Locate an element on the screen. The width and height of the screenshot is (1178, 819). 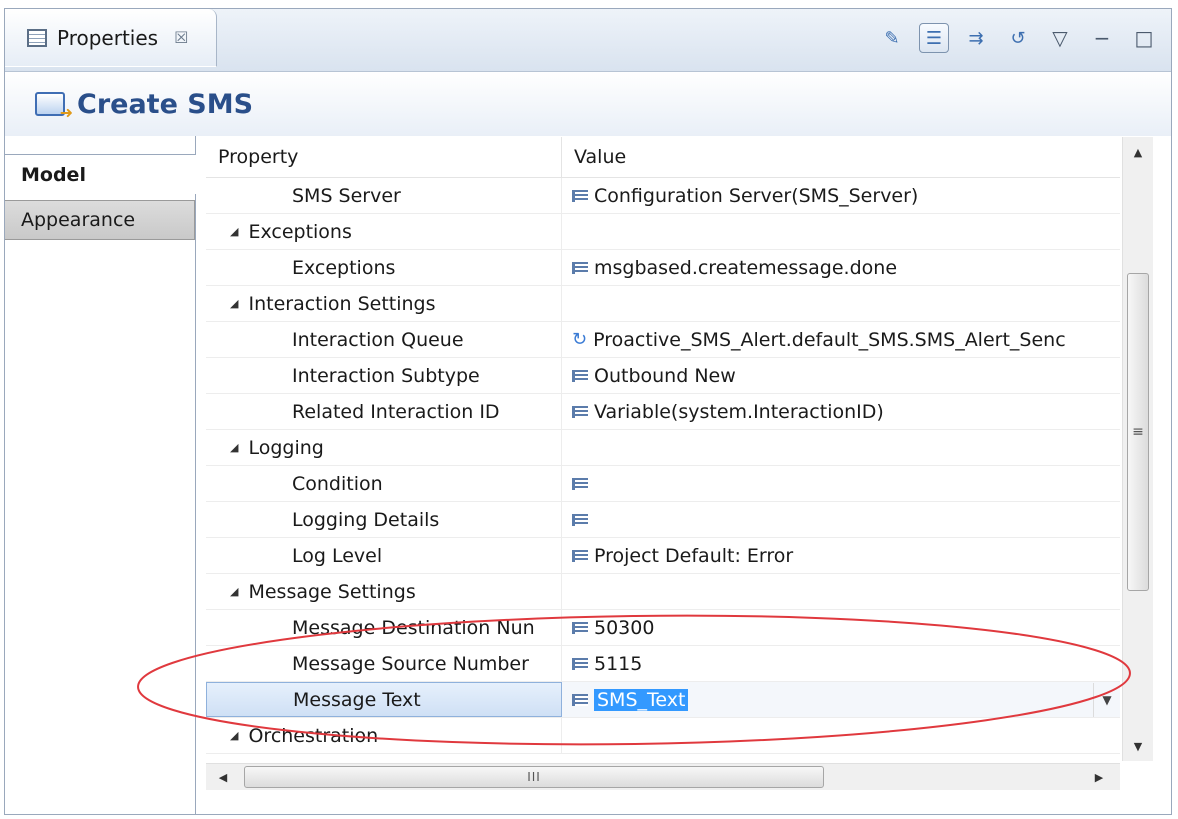
value-label: Variable(system.InteractionID) is located at coordinates (739, 411).